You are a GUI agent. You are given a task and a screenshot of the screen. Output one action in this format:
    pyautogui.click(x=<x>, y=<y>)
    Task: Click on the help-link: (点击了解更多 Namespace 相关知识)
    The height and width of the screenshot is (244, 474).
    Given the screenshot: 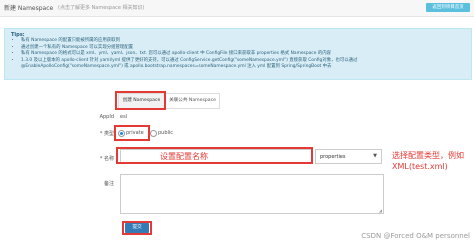 What is the action you would take?
    pyautogui.click(x=101, y=7)
    